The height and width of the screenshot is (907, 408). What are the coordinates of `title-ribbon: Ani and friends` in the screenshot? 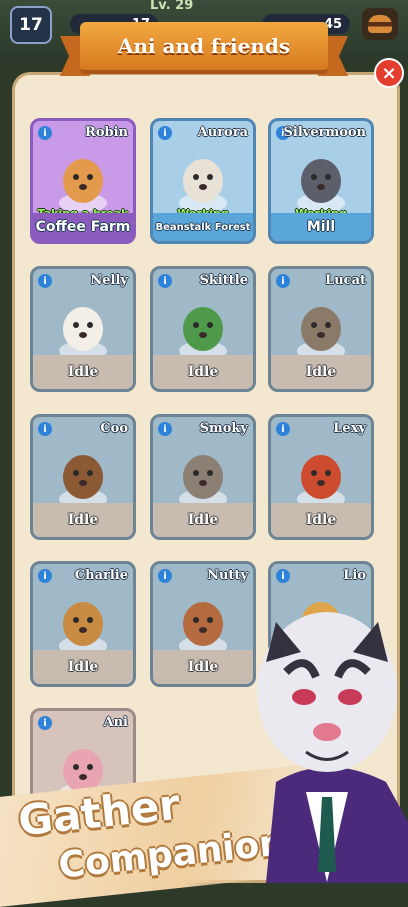 It's located at (204, 50).